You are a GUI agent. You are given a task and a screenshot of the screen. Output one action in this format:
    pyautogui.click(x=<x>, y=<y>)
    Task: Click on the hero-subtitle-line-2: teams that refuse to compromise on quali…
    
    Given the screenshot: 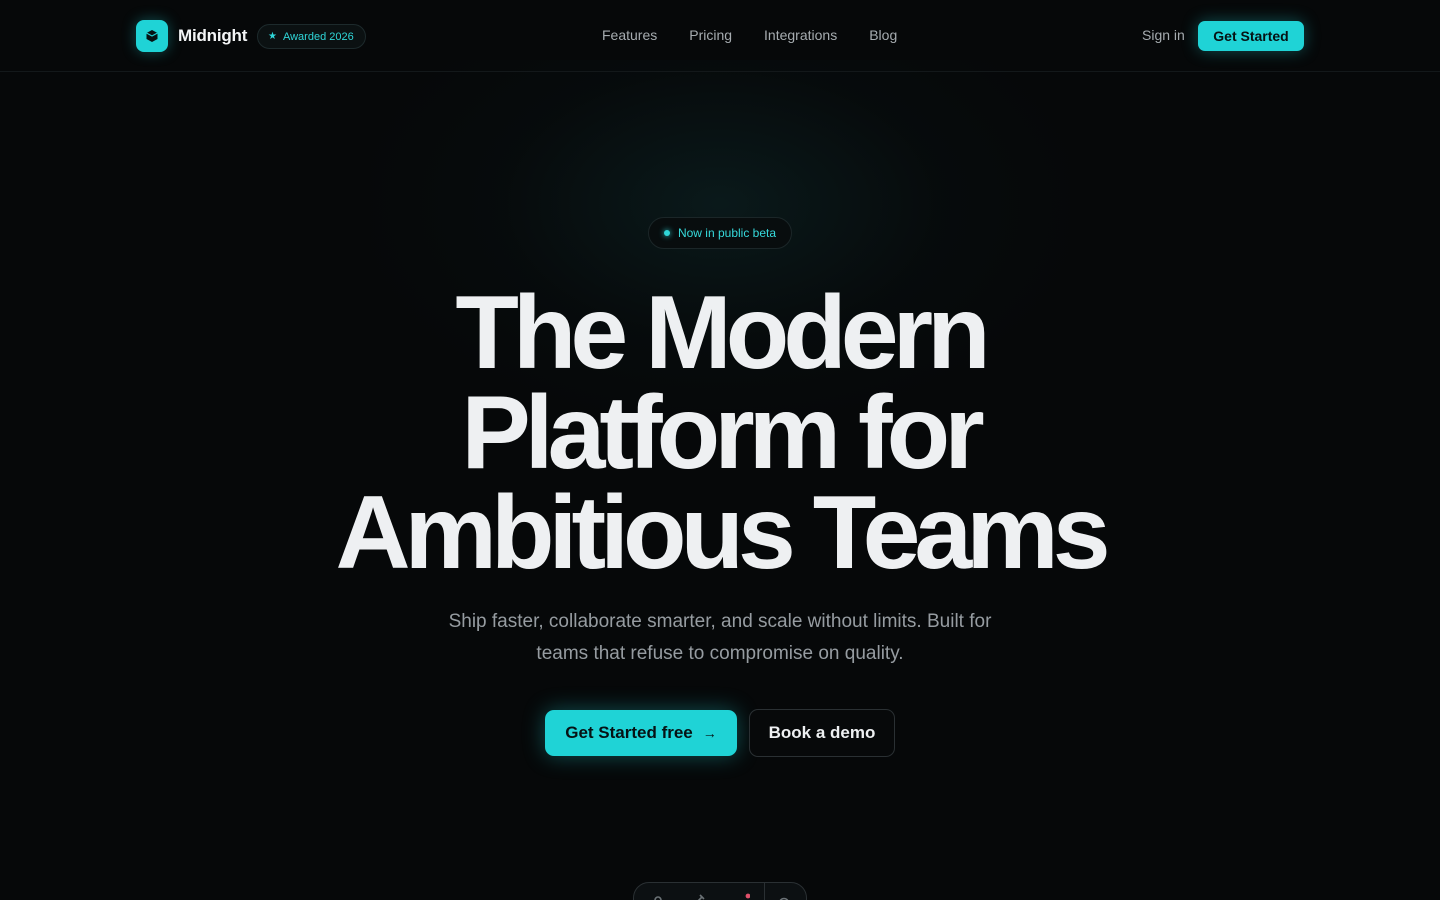 What is the action you would take?
    pyautogui.click(x=720, y=653)
    